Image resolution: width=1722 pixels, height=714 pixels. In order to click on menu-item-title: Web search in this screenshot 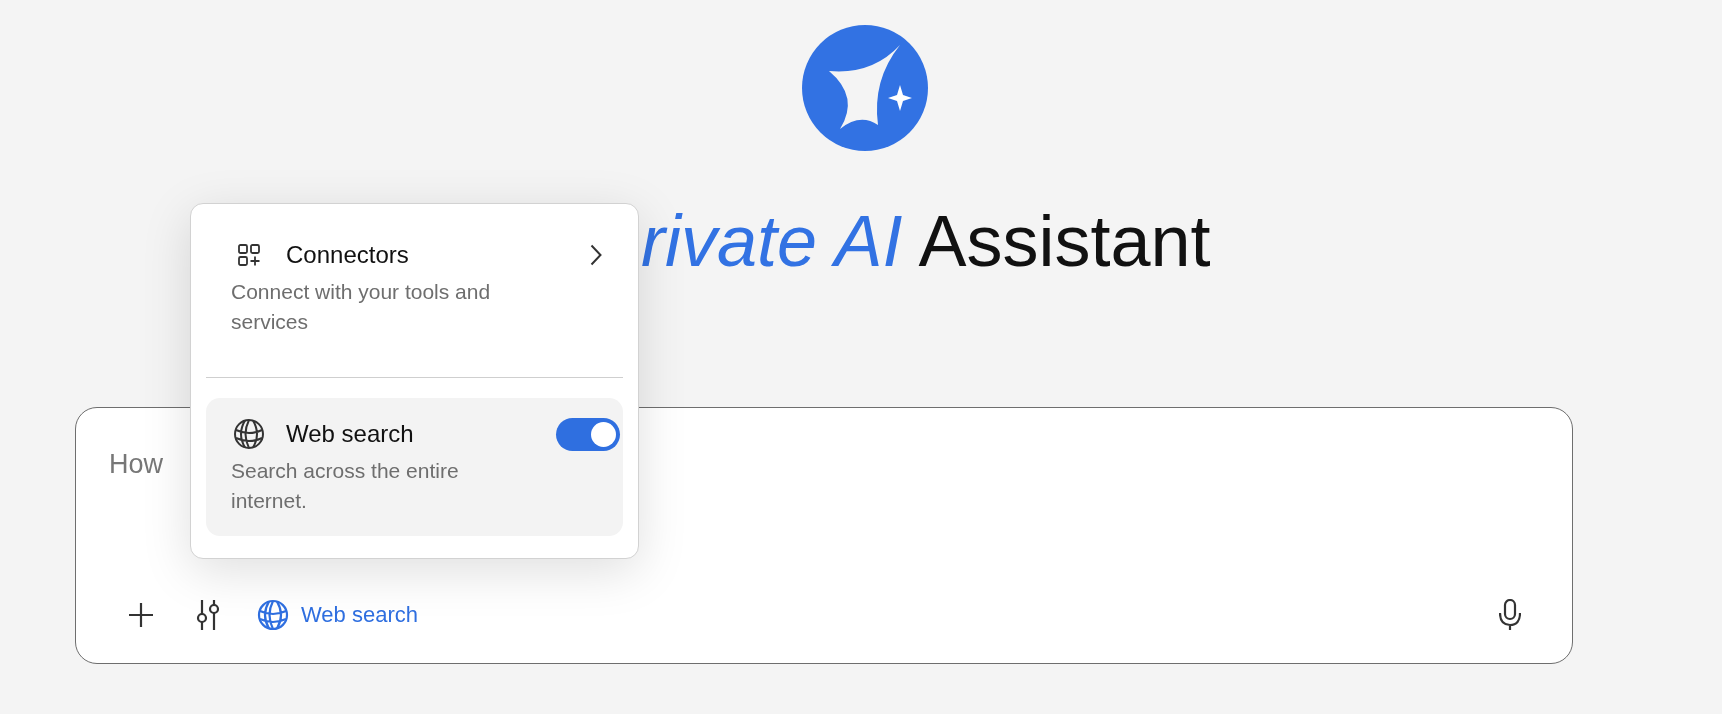, I will do `click(350, 434)`.